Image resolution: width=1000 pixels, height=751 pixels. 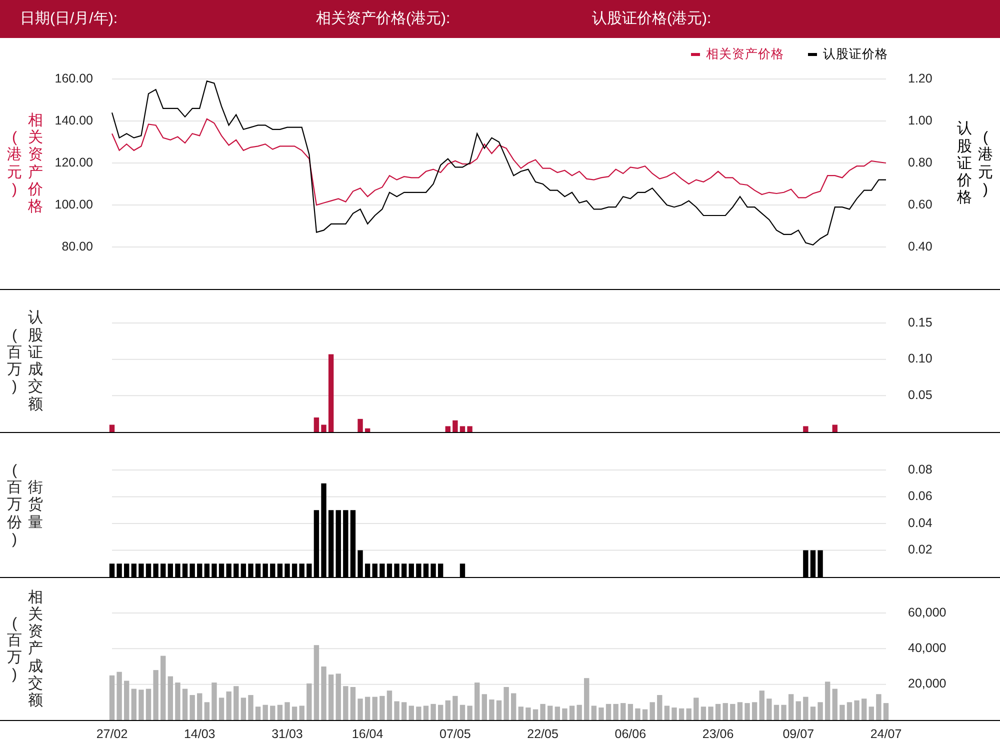 I want to click on tick-label: 160.00, so click(x=73, y=78).